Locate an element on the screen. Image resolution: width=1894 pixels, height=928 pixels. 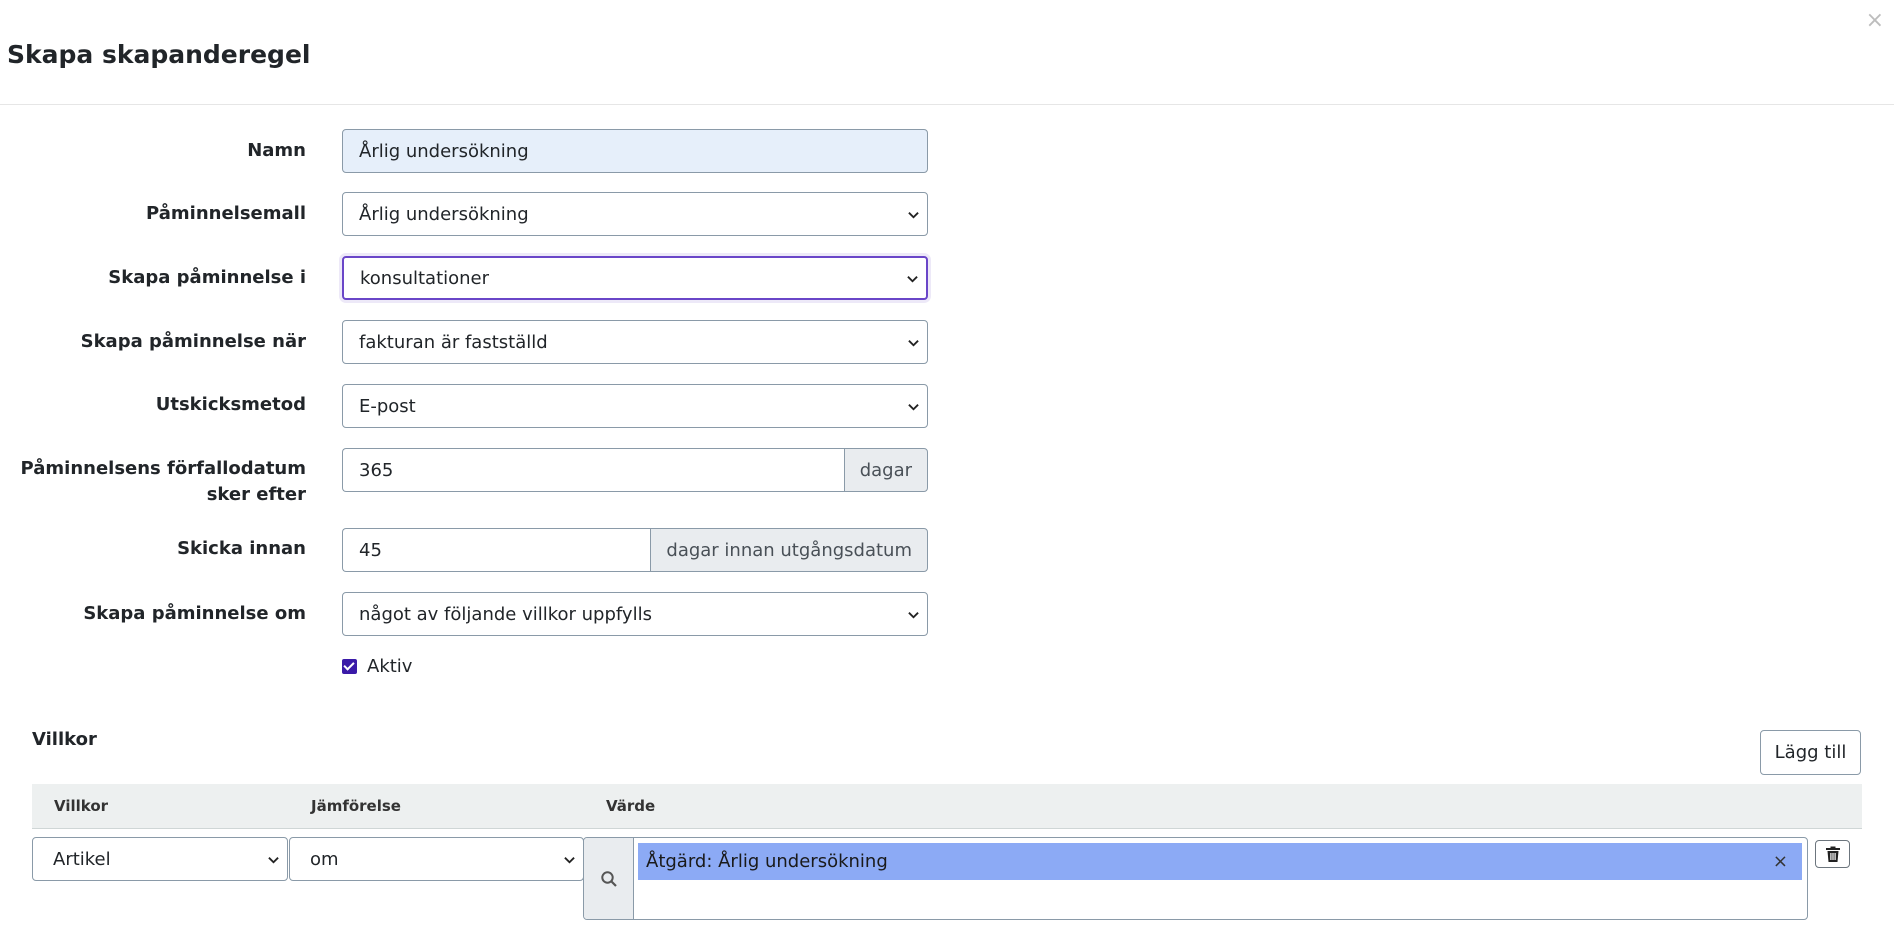
create-if-select: något av följande villkor uppfylls is located at coordinates (635, 614).